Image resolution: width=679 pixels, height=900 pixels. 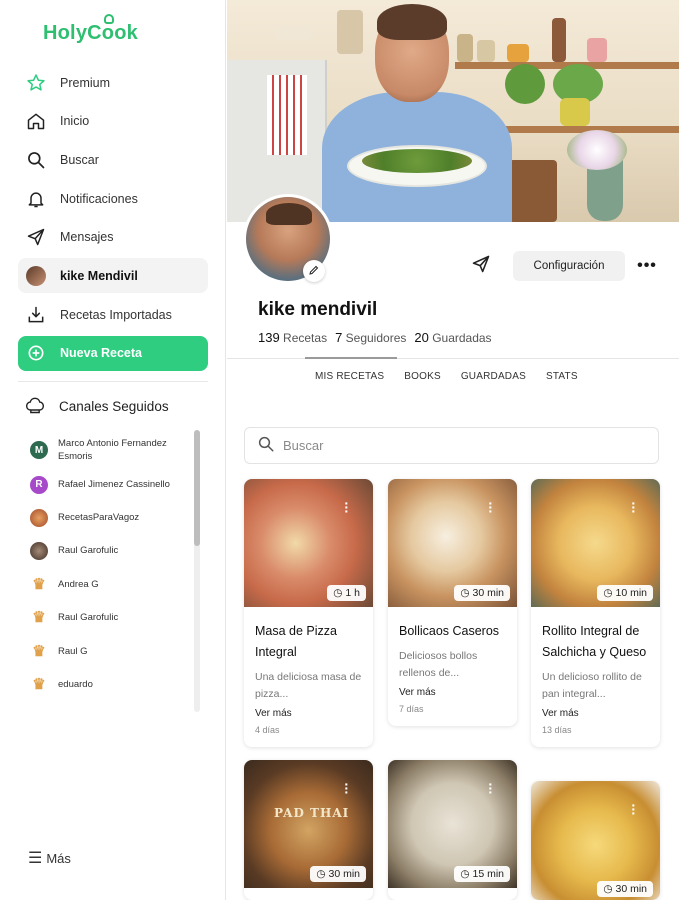 What do you see at coordinates (115, 617) in the screenshot?
I see `channel-item: ♛ Raul Garofulic` at bounding box center [115, 617].